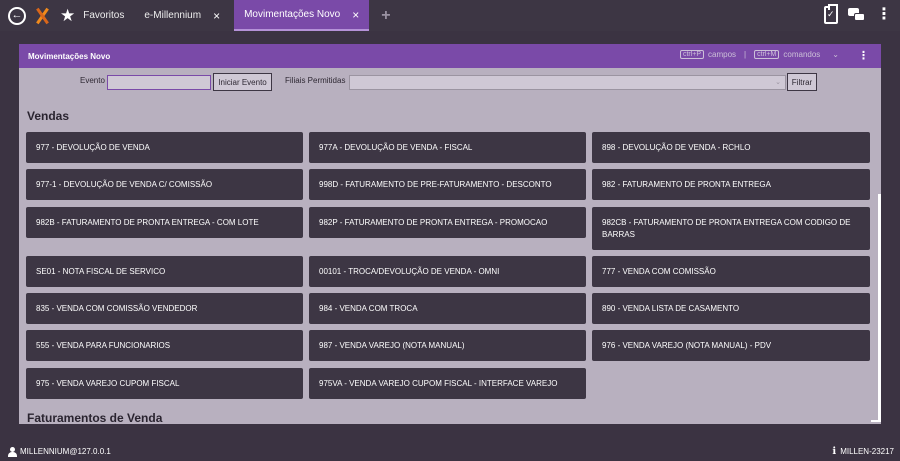  Describe the element at coordinates (12, 451) in the screenshot. I see `user-icon` at that location.